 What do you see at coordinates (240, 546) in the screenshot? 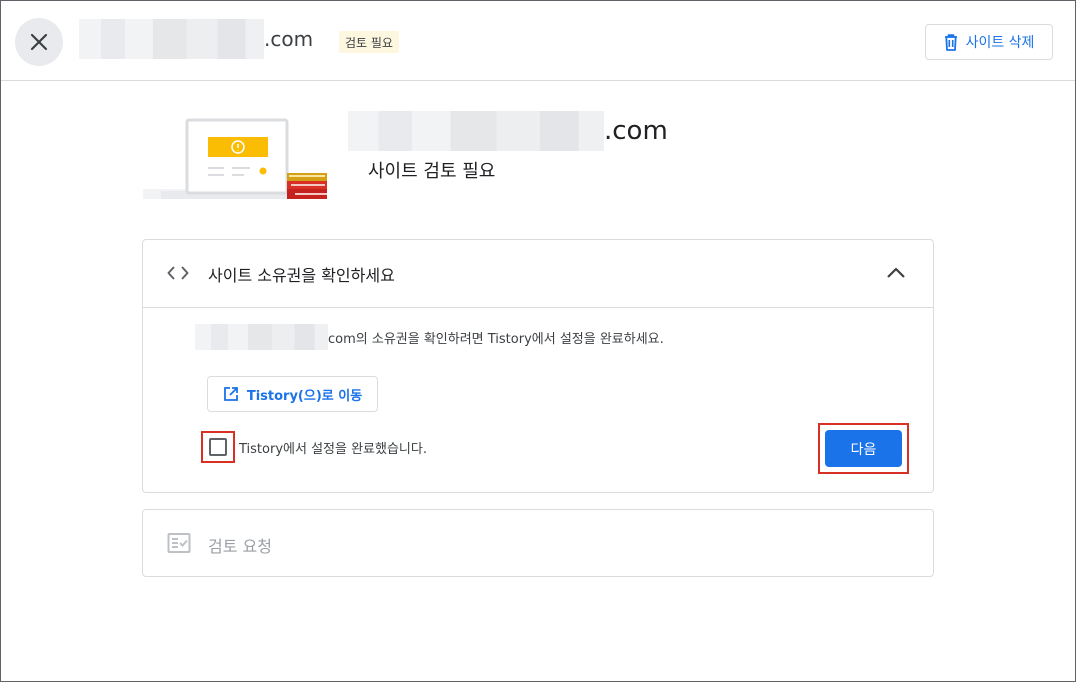
I see `request-review-title: 검토 요청` at bounding box center [240, 546].